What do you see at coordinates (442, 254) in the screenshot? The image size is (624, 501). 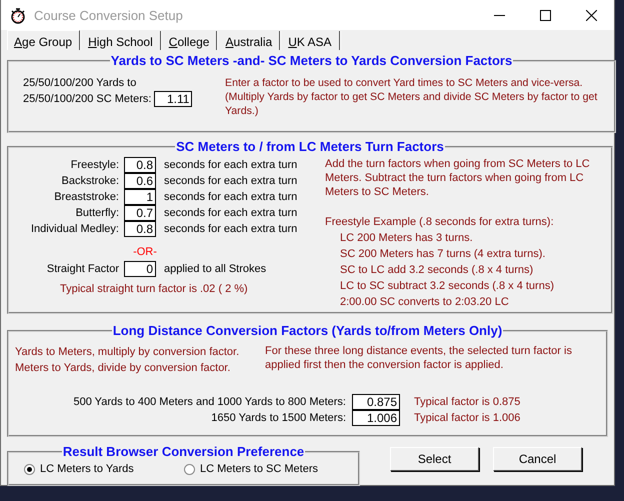 I see `example-line: SC 200 Meters has 7 turns (4 extra turns).` at bounding box center [442, 254].